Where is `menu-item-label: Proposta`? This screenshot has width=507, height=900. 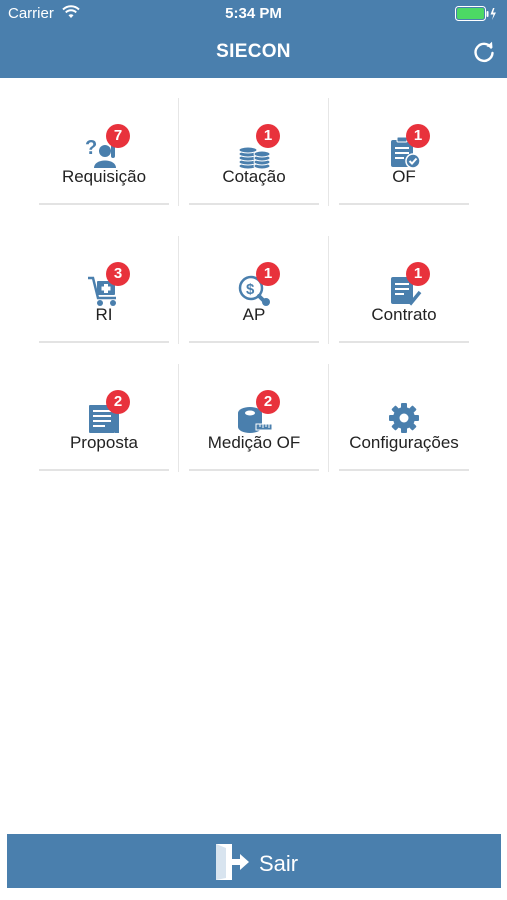 menu-item-label: Proposta is located at coordinates (104, 442).